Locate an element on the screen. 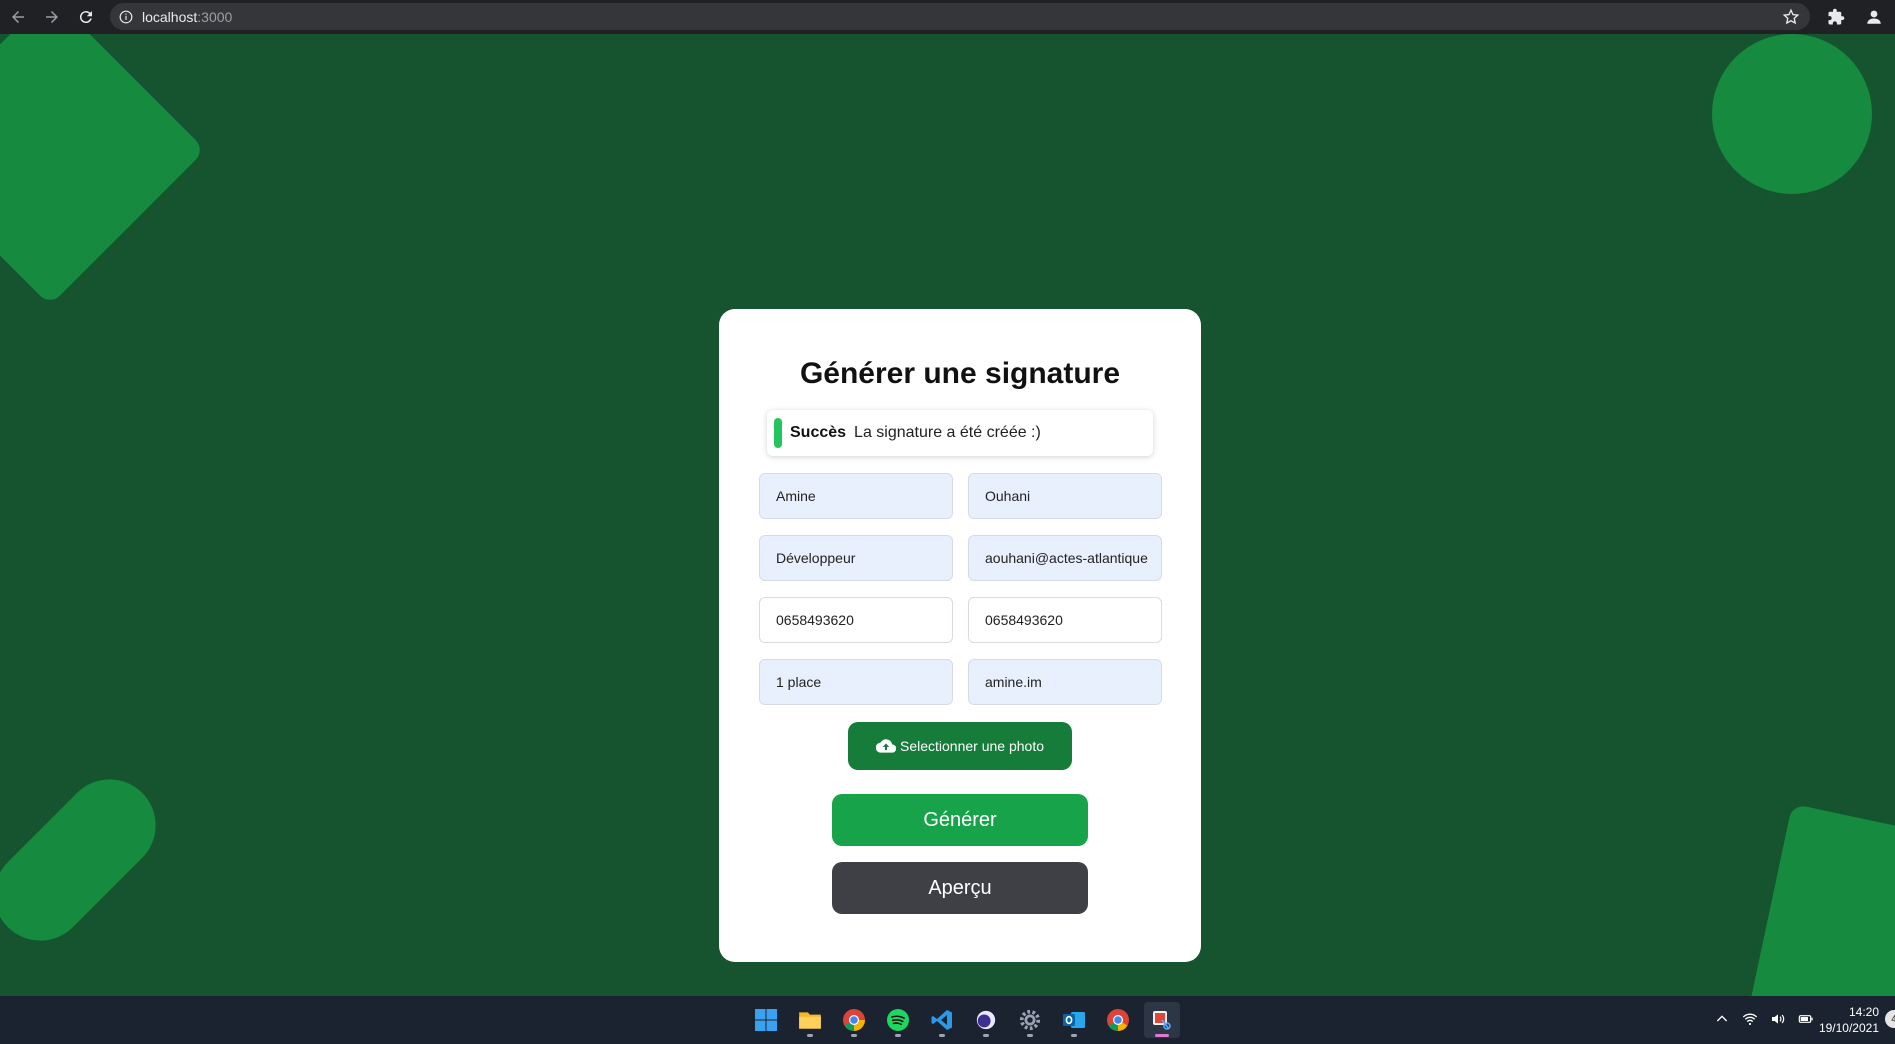  url-host: localhost is located at coordinates (170, 16).